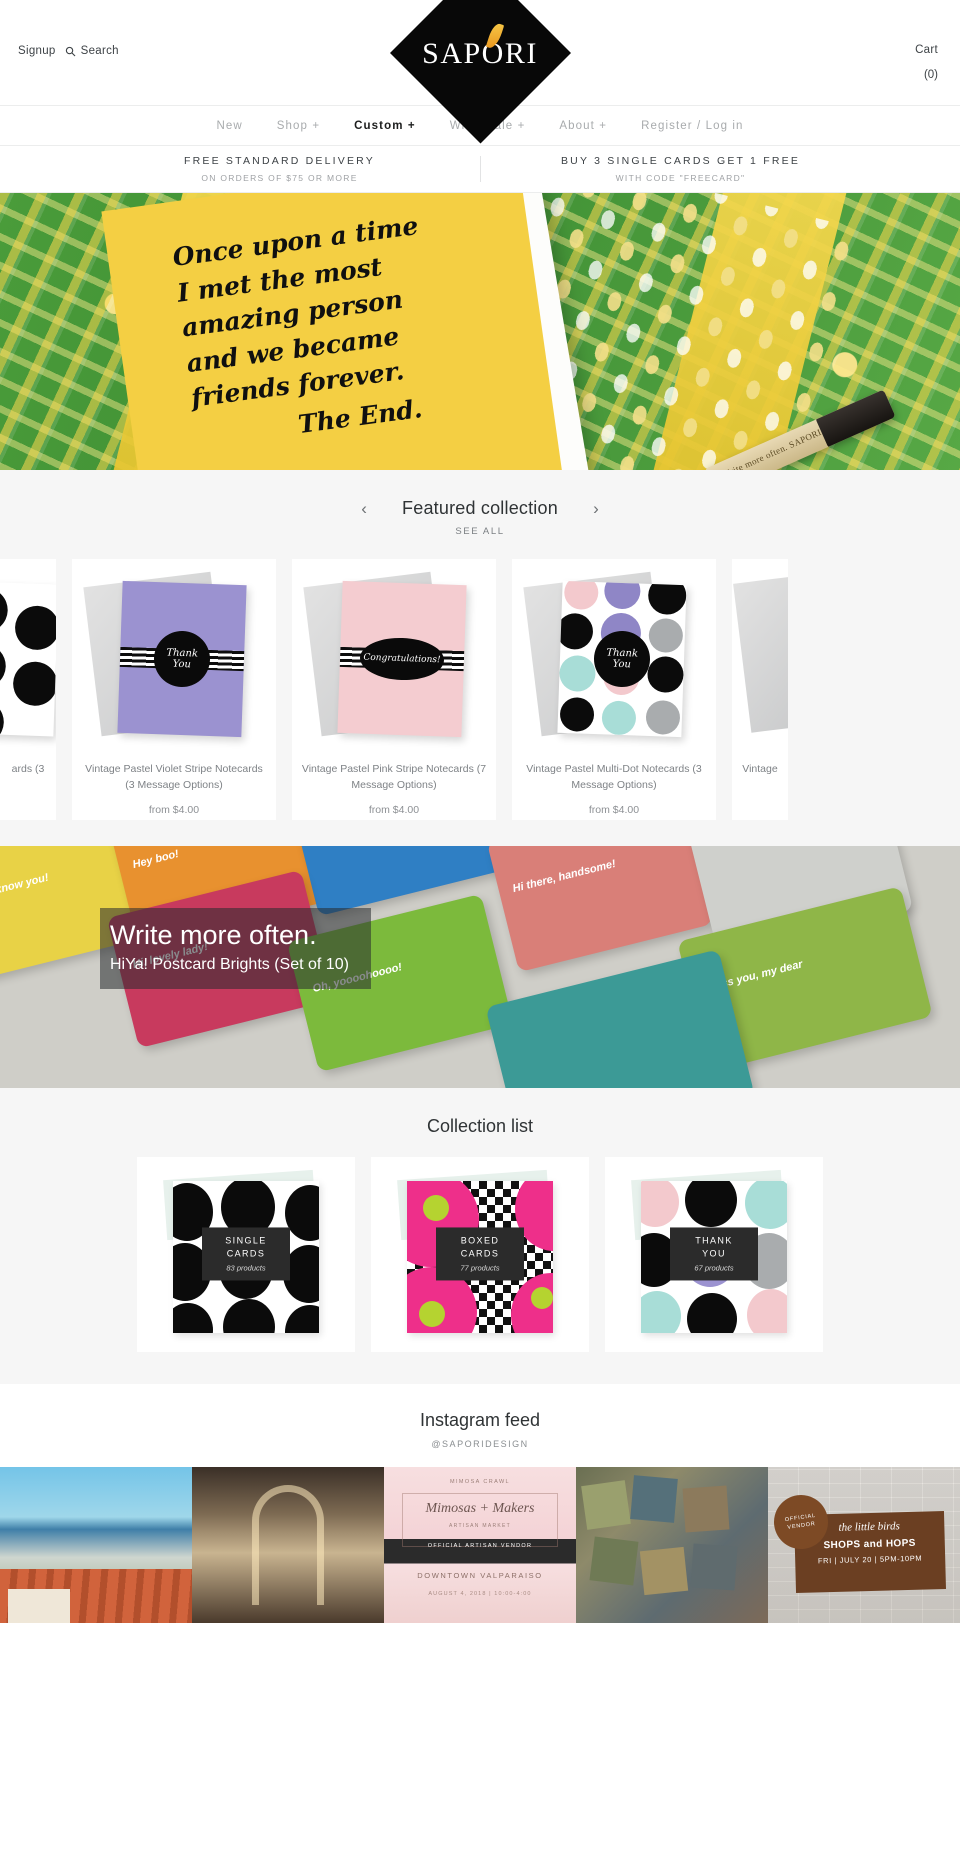  Describe the element at coordinates (480, 531) in the screenshot. I see `see-all-link: SEE ALL` at that location.